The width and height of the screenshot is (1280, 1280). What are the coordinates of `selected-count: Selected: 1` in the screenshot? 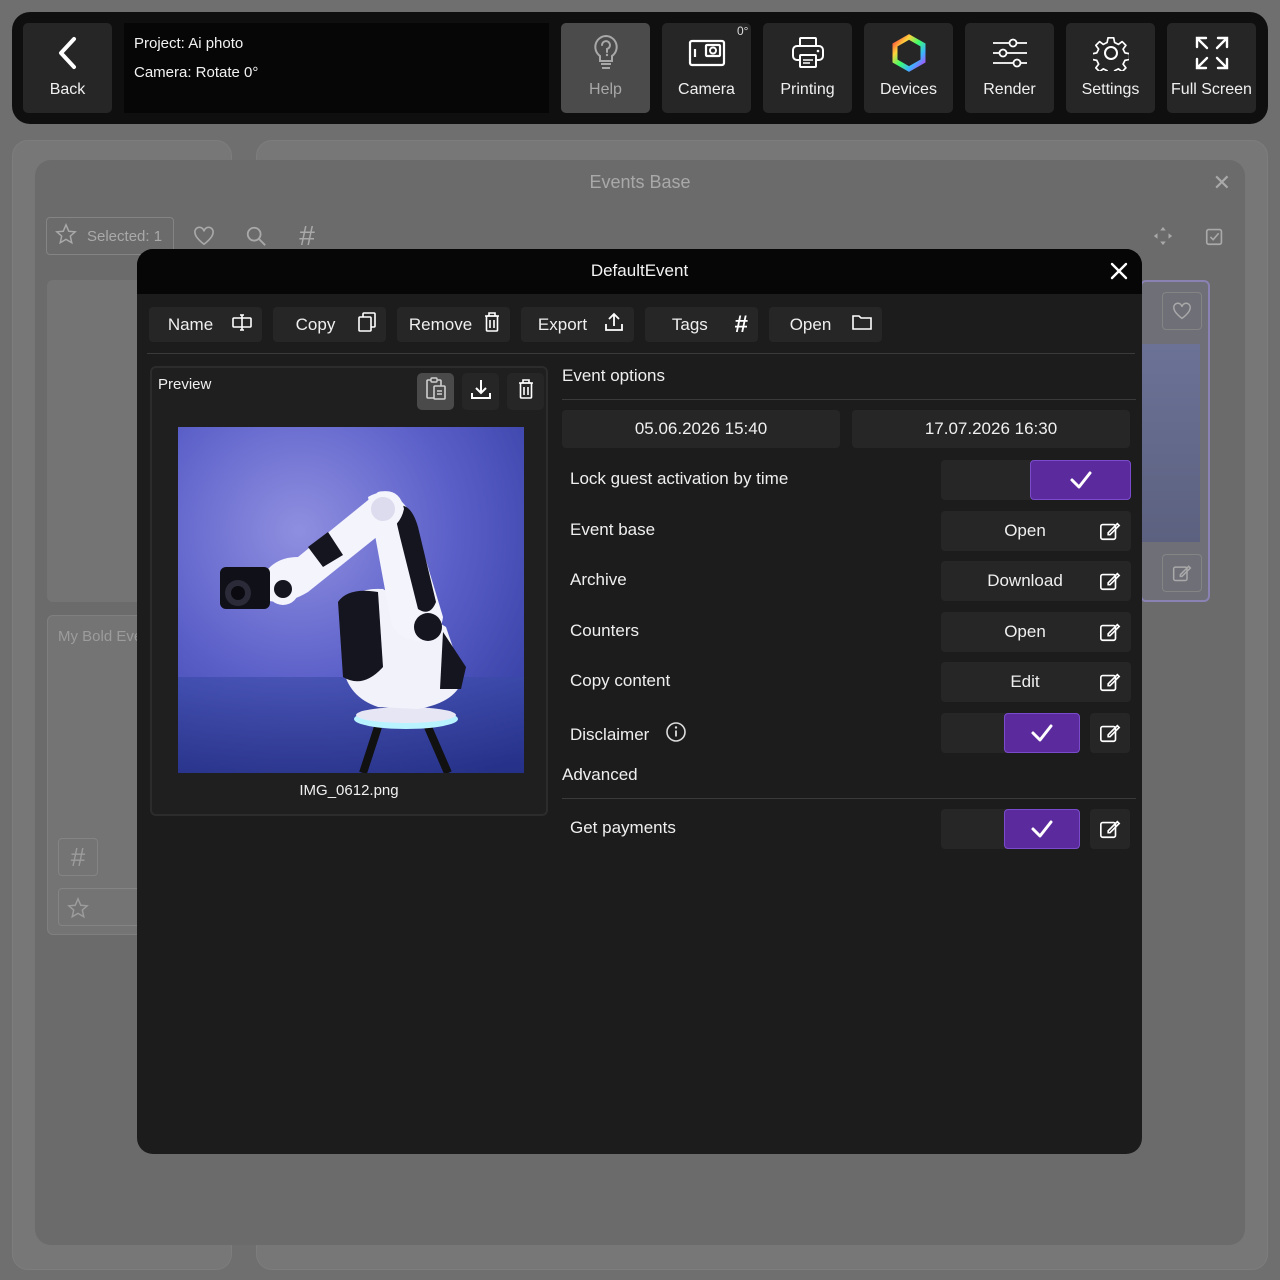 It's located at (125, 236).